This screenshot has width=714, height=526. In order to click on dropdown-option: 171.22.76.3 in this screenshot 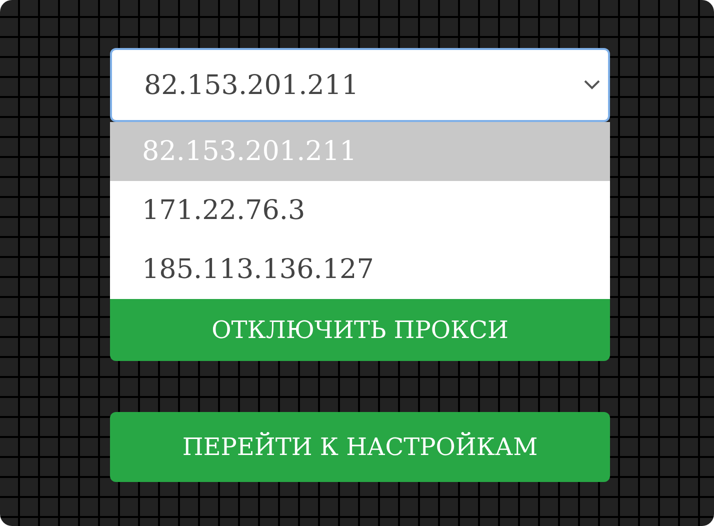, I will do `click(360, 210)`.